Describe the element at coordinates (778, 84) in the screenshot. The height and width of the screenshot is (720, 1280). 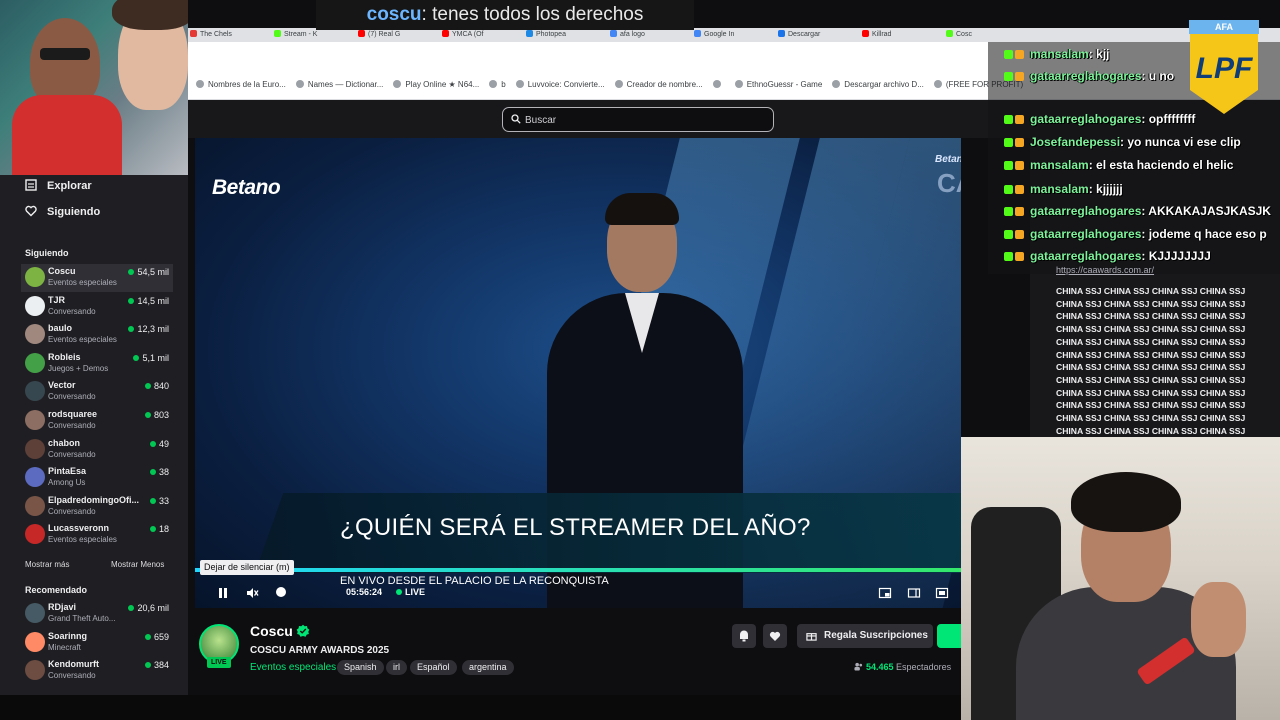
I see `bookmark-item: EthnoGuessr - Game` at that location.